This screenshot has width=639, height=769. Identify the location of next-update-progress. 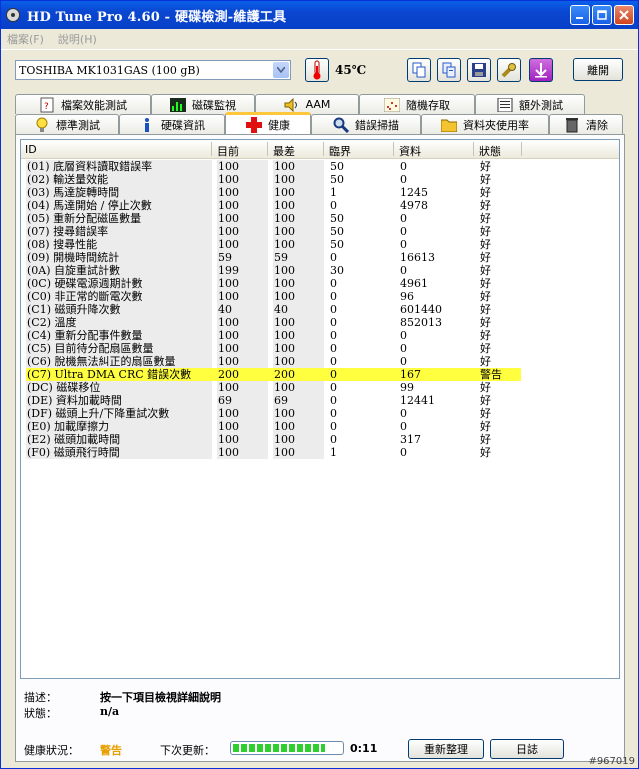
(287, 748).